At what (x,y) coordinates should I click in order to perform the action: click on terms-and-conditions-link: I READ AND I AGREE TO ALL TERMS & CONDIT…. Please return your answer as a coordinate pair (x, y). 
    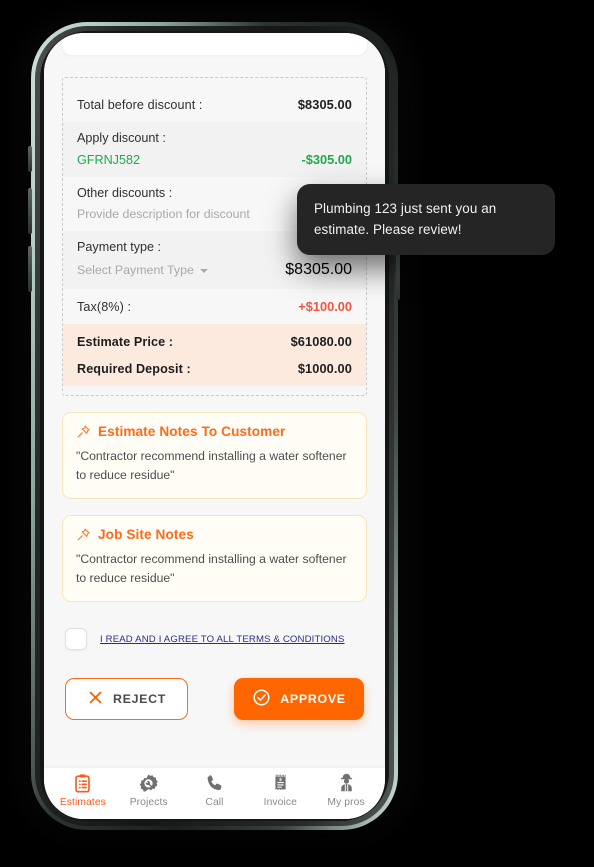
    Looking at the image, I should click on (222, 639).